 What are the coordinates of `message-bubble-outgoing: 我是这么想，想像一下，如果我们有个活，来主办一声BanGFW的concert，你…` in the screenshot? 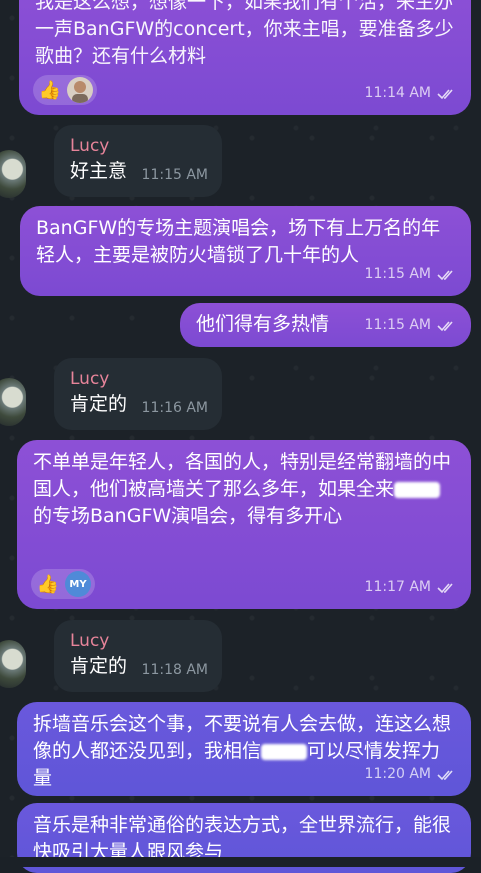 It's located at (245, 57).